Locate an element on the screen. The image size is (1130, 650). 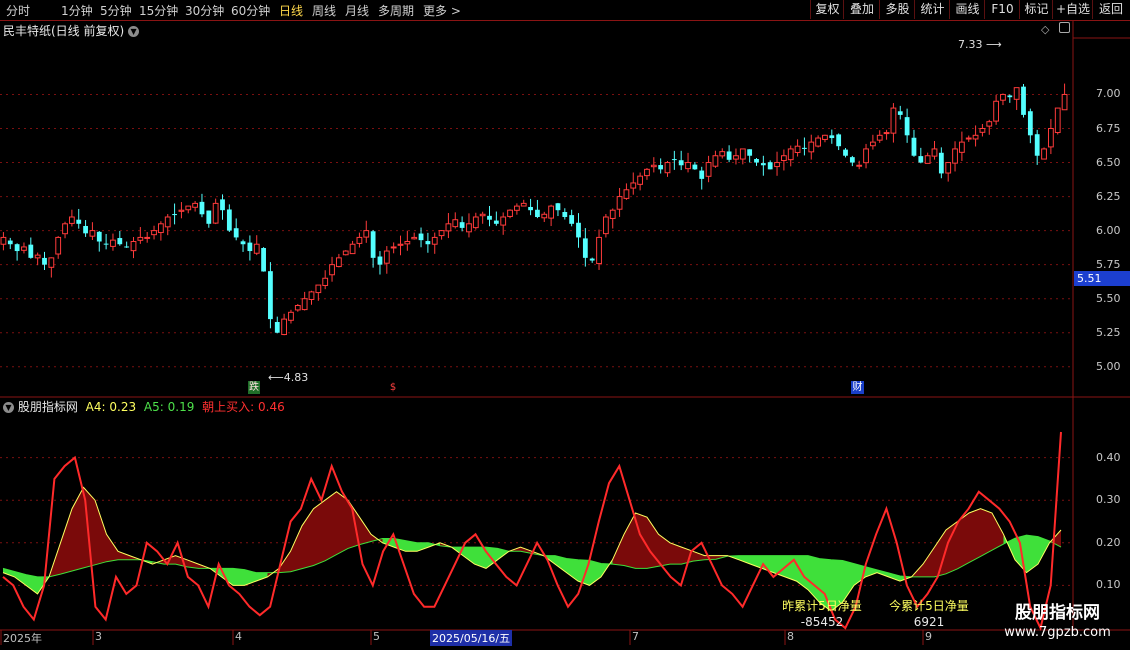
corner-icons: ◇ is located at coordinates (1055, 29).